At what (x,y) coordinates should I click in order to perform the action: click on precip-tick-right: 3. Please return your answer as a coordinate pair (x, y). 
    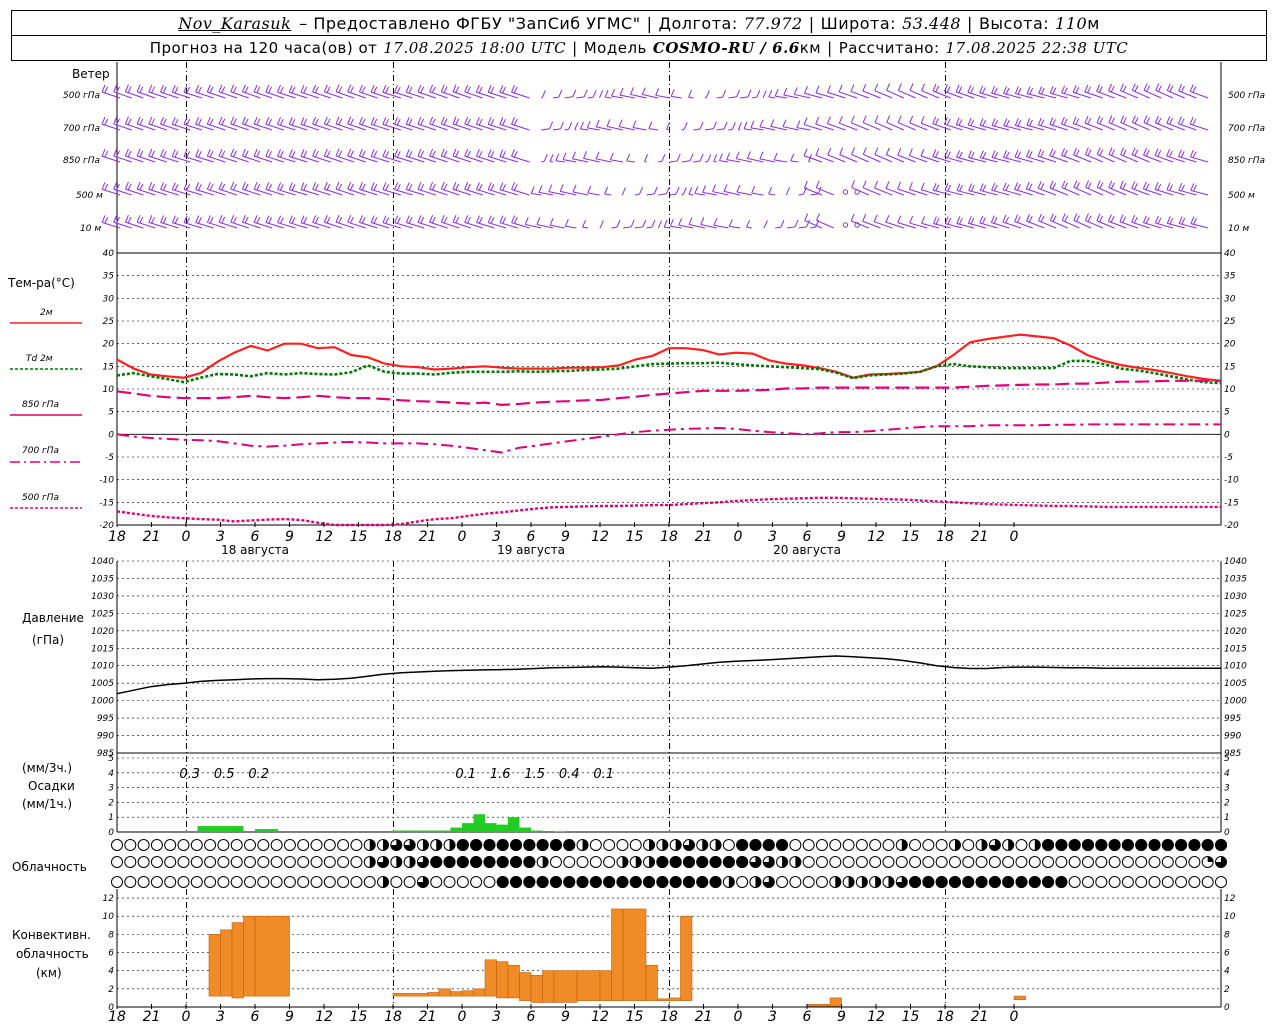
    Looking at the image, I should click on (1227, 789).